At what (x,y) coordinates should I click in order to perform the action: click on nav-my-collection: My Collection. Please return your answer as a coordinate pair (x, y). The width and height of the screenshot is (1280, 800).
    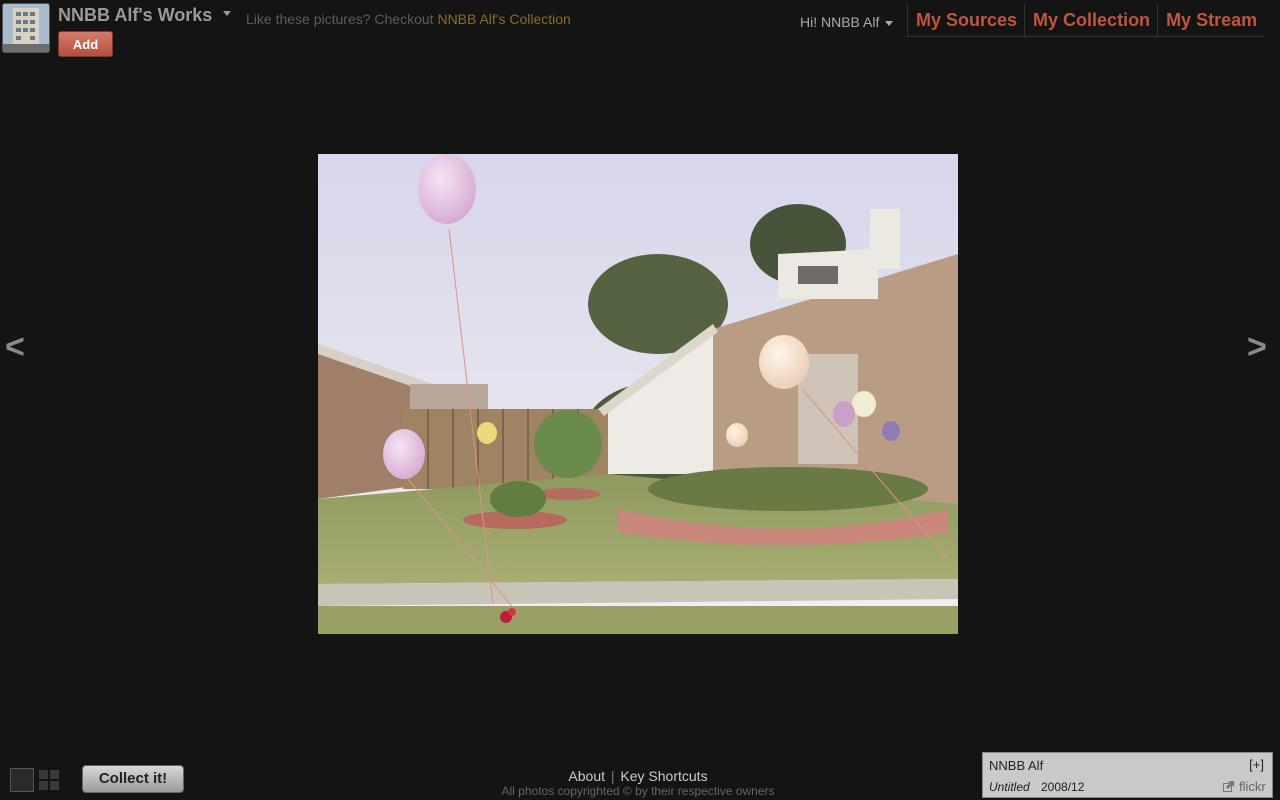
    Looking at the image, I should click on (1090, 20).